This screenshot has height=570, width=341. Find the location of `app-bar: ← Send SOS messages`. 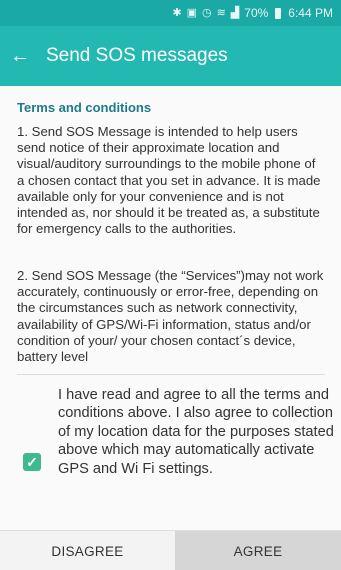

app-bar: ← Send SOS messages is located at coordinates (170, 56).